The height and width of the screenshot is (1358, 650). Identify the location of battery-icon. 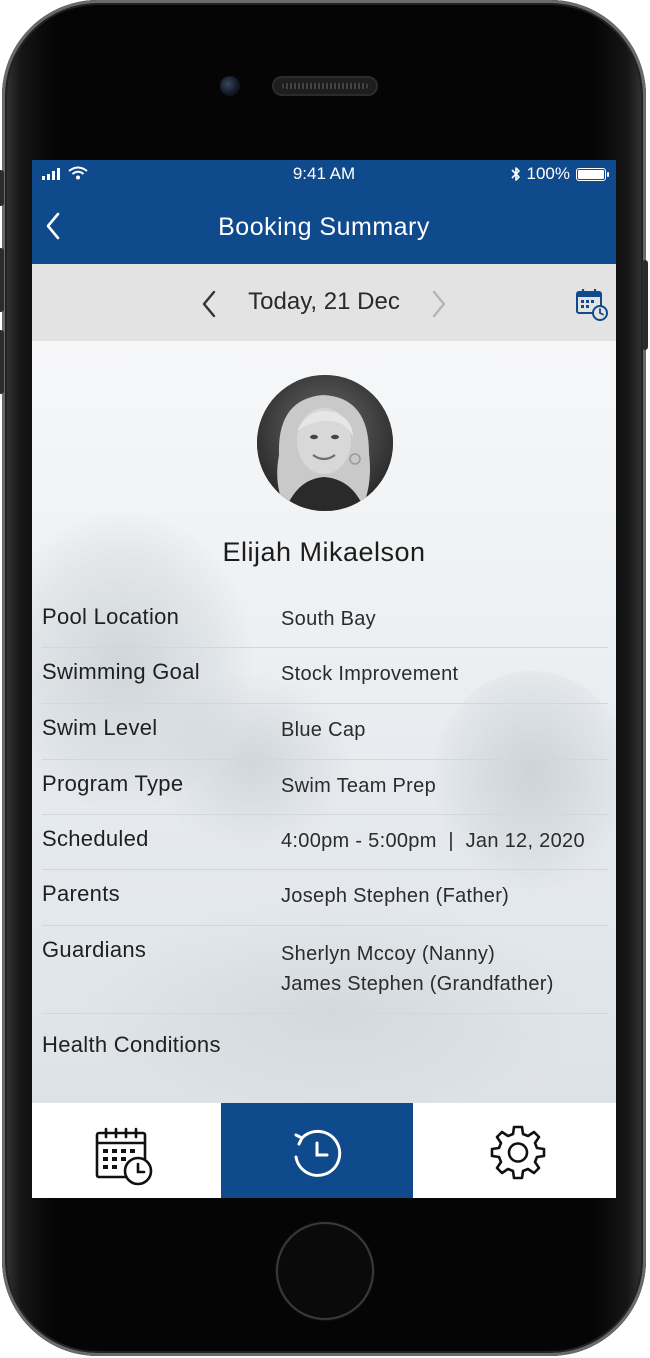
(592, 174).